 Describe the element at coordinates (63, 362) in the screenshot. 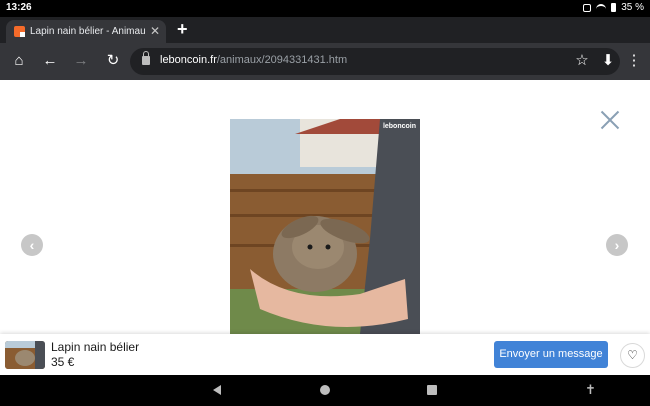

I see `ad-price: 35 €` at that location.